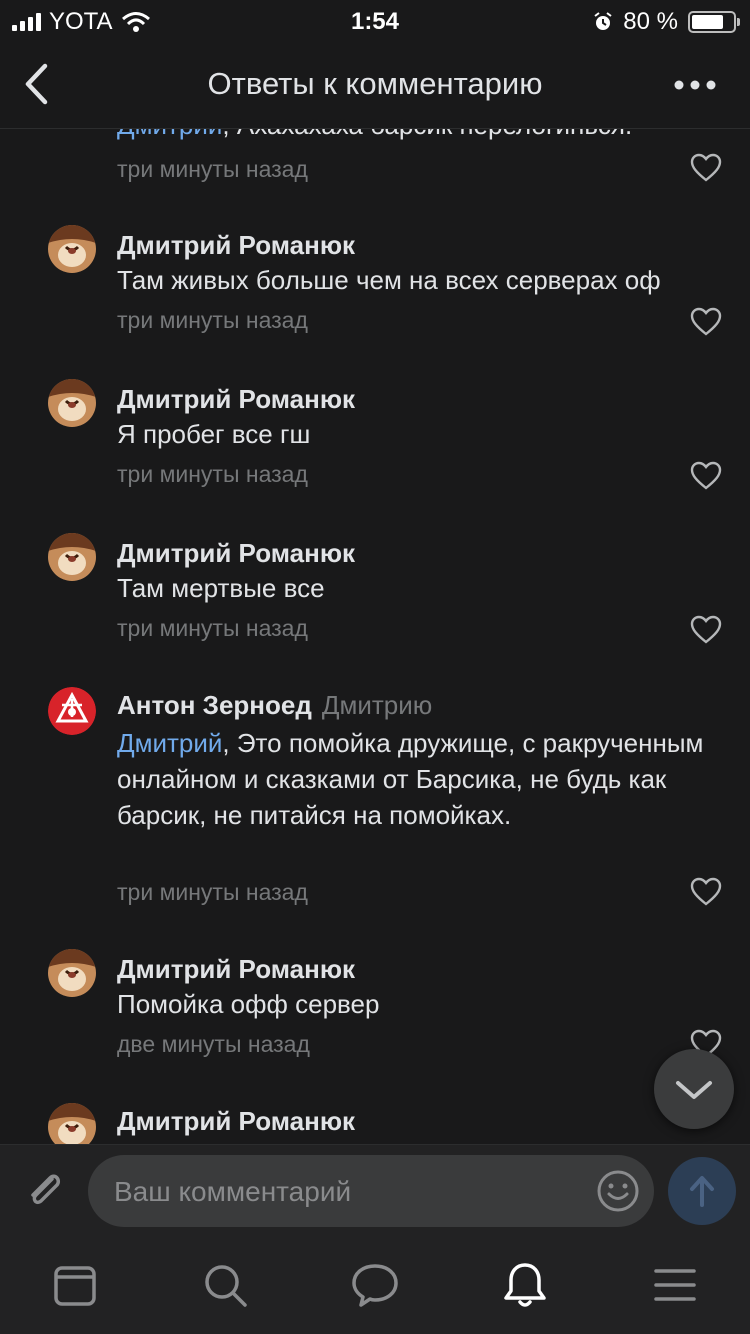 The width and height of the screenshot is (750, 1334). Describe the element at coordinates (618, 1191) in the screenshot. I see `smile-icon` at that location.